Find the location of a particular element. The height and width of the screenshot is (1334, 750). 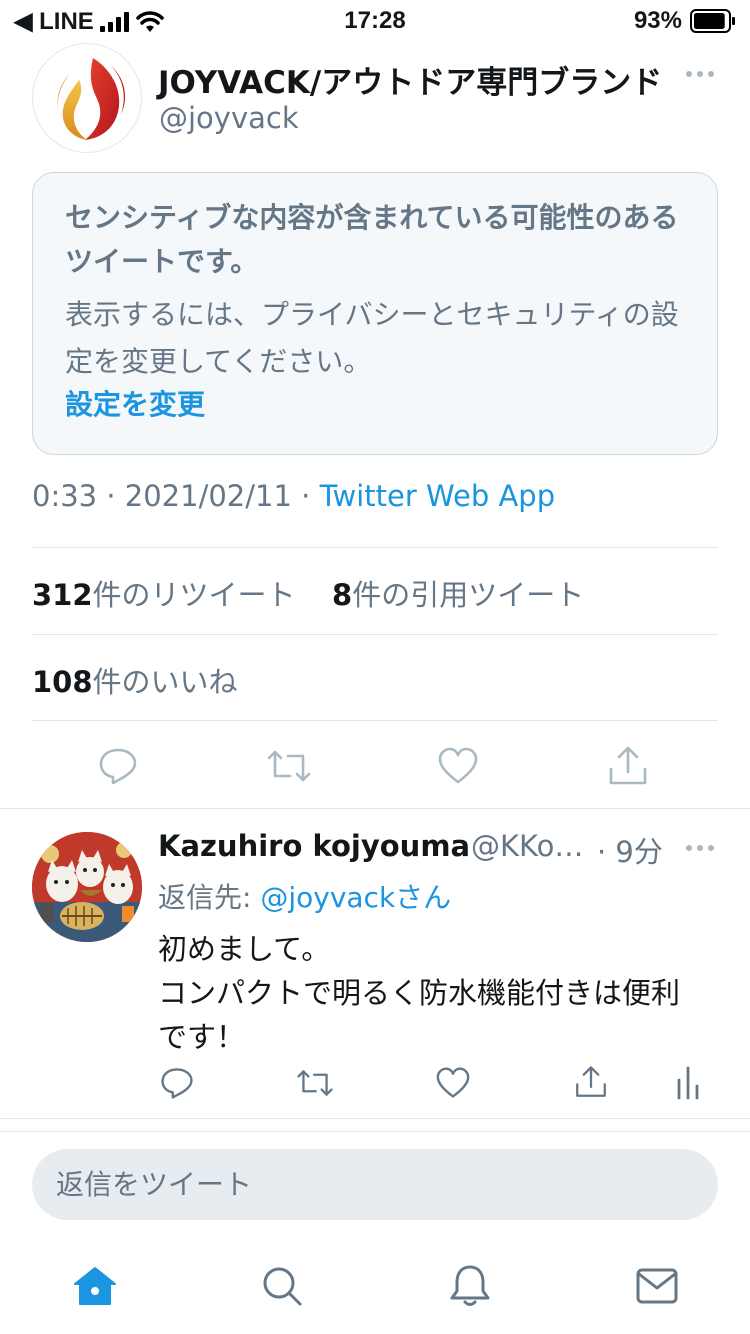

home-icon is located at coordinates (95, 1286).